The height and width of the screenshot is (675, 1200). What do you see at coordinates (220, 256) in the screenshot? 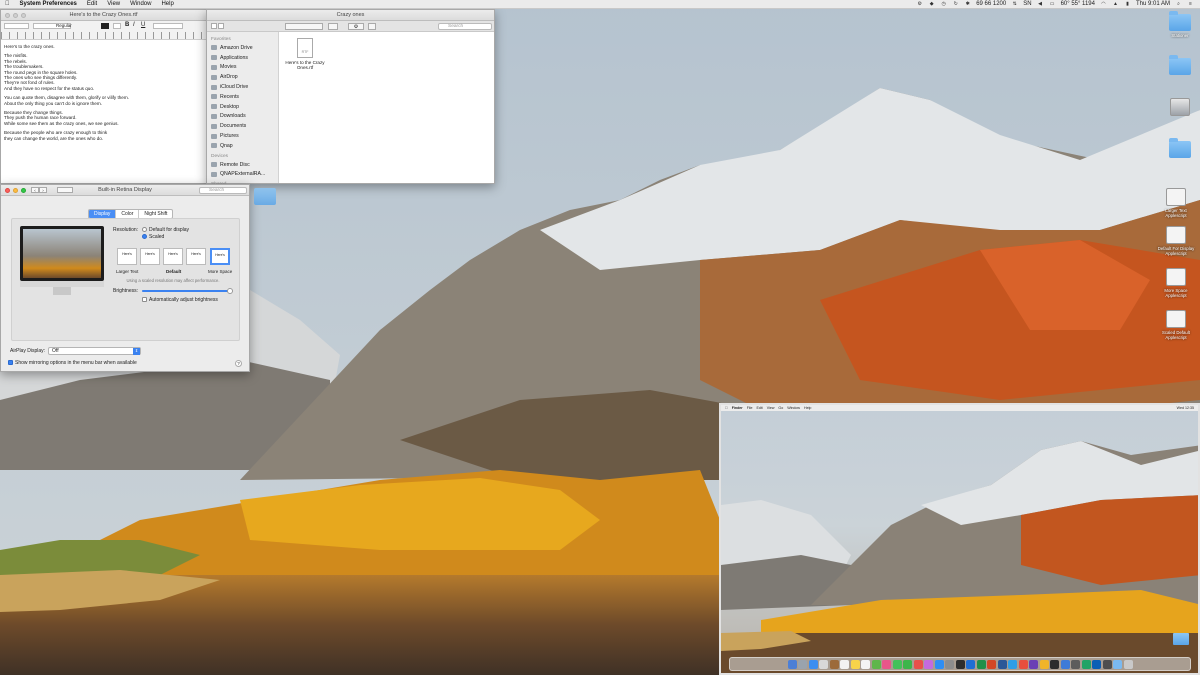
I see `scale-option-more-space: Here's` at bounding box center [220, 256].